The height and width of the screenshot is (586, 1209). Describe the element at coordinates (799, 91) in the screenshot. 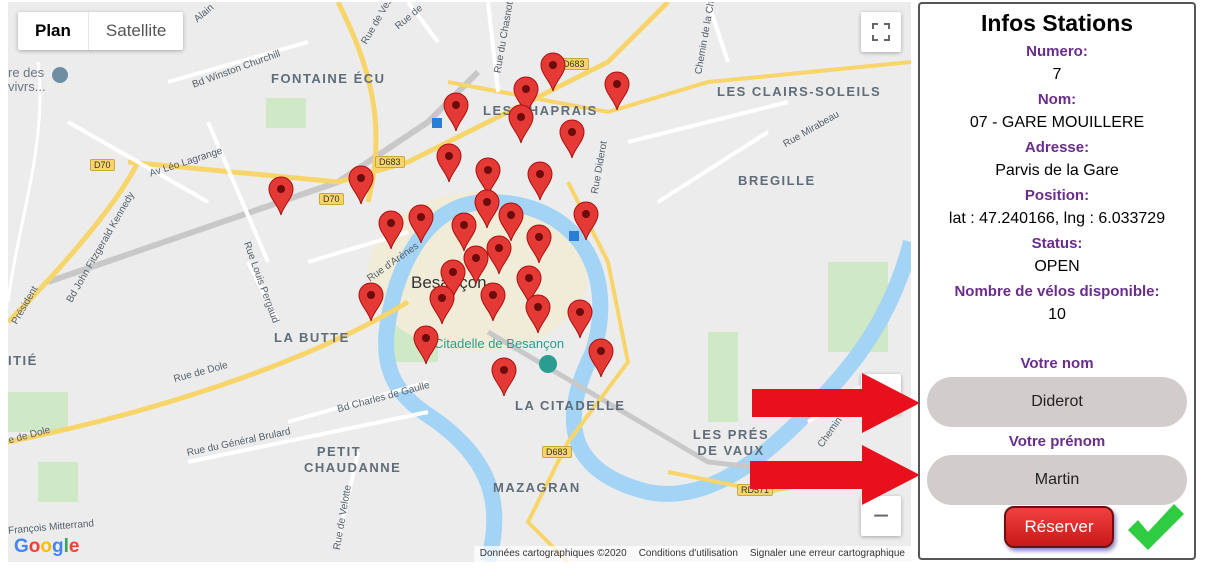

I see `district-label: LES CLAIRS-SOLEILS` at that location.